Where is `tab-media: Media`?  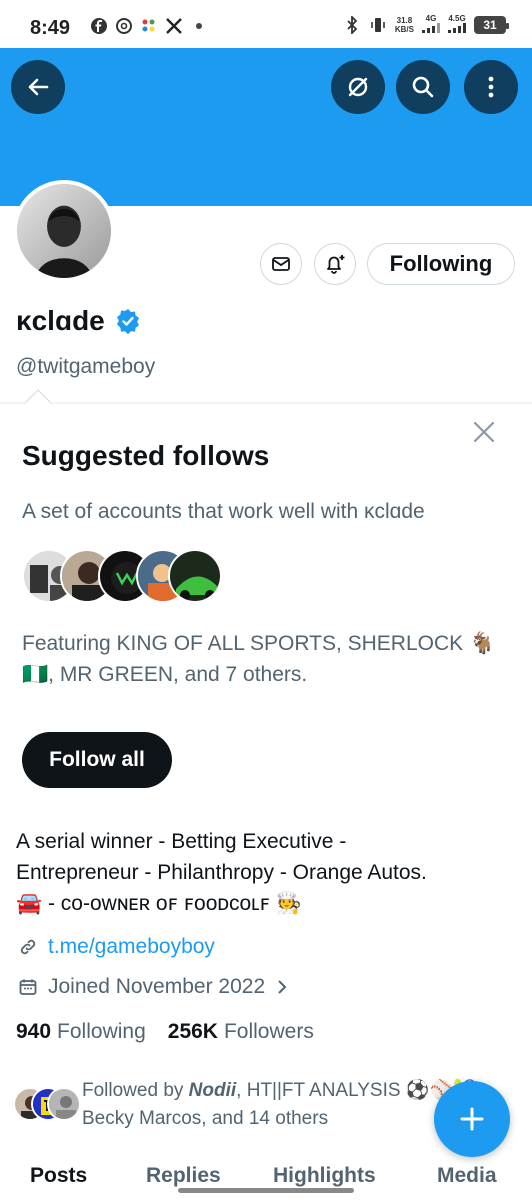 tab-media: Media is located at coordinates (467, 1176).